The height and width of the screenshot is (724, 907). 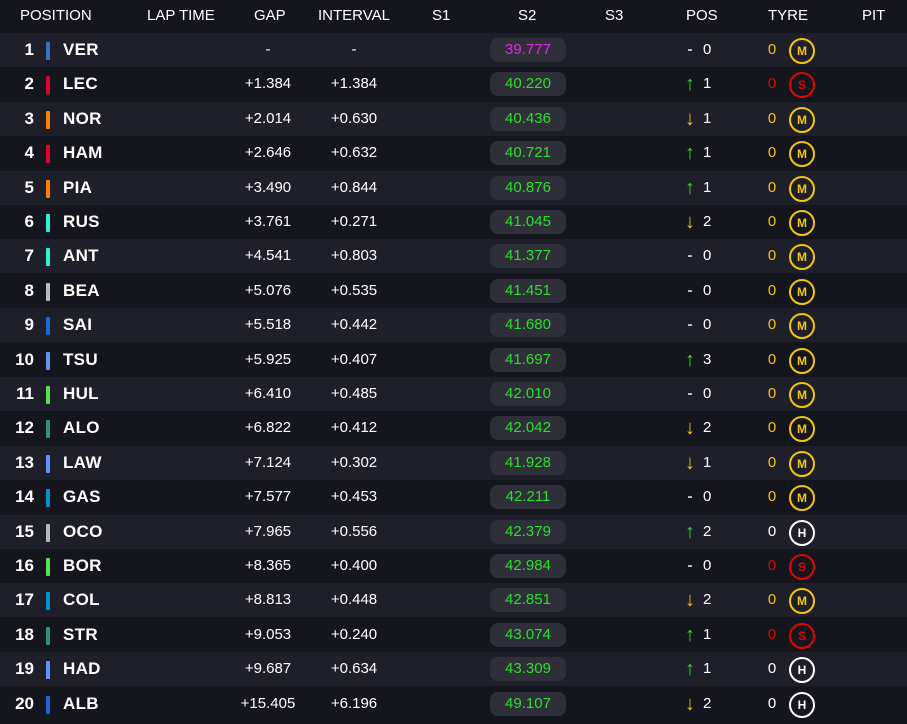 I want to click on column-header-s1: S1, so click(x=441, y=16).